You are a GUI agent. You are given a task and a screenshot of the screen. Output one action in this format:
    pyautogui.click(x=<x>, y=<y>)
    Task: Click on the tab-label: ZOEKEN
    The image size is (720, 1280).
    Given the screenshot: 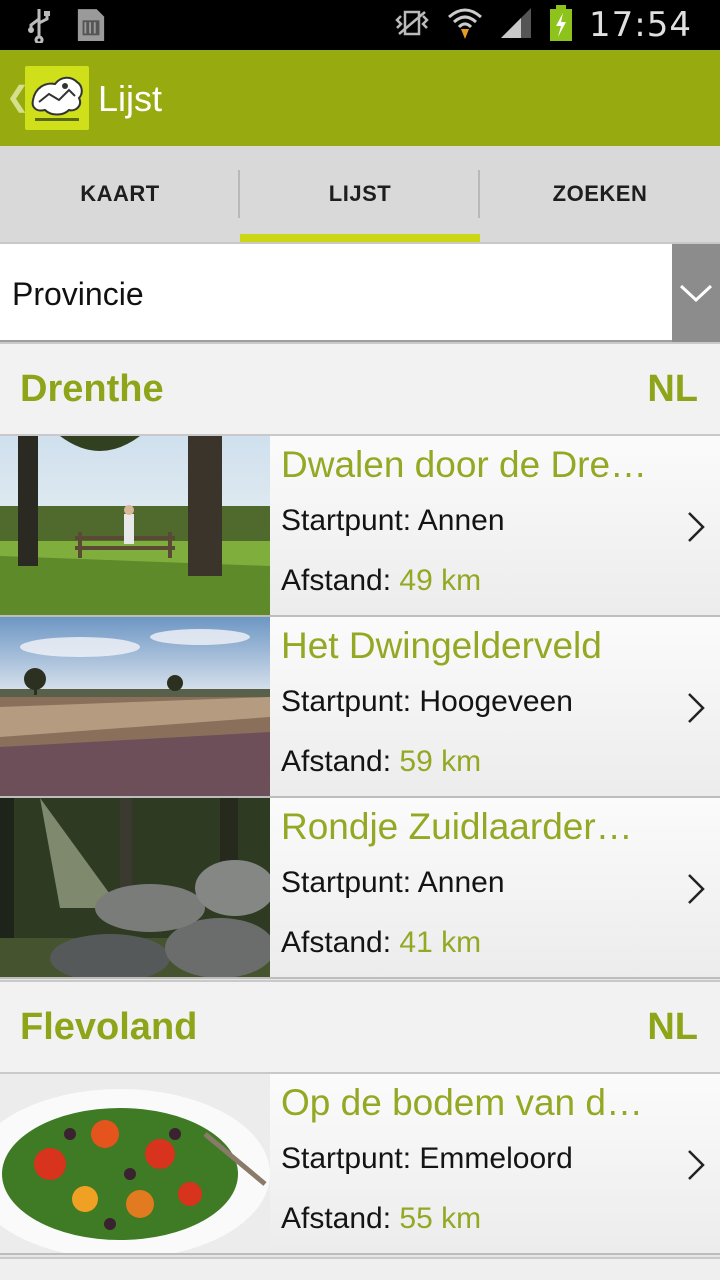 What is the action you would take?
    pyautogui.click(x=600, y=193)
    